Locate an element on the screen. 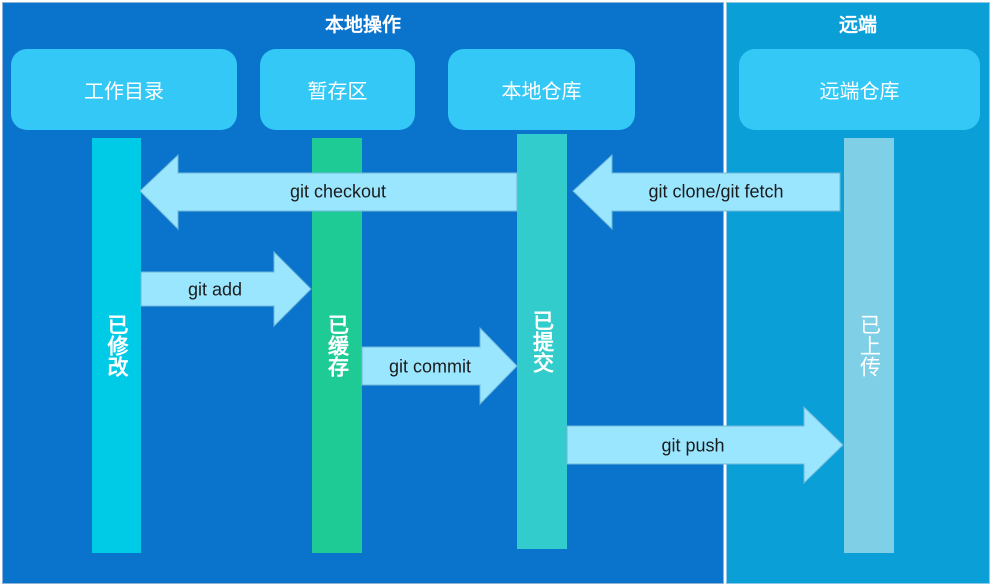 The width and height of the screenshot is (993, 586). push-command-label: git push is located at coordinates (693, 445).